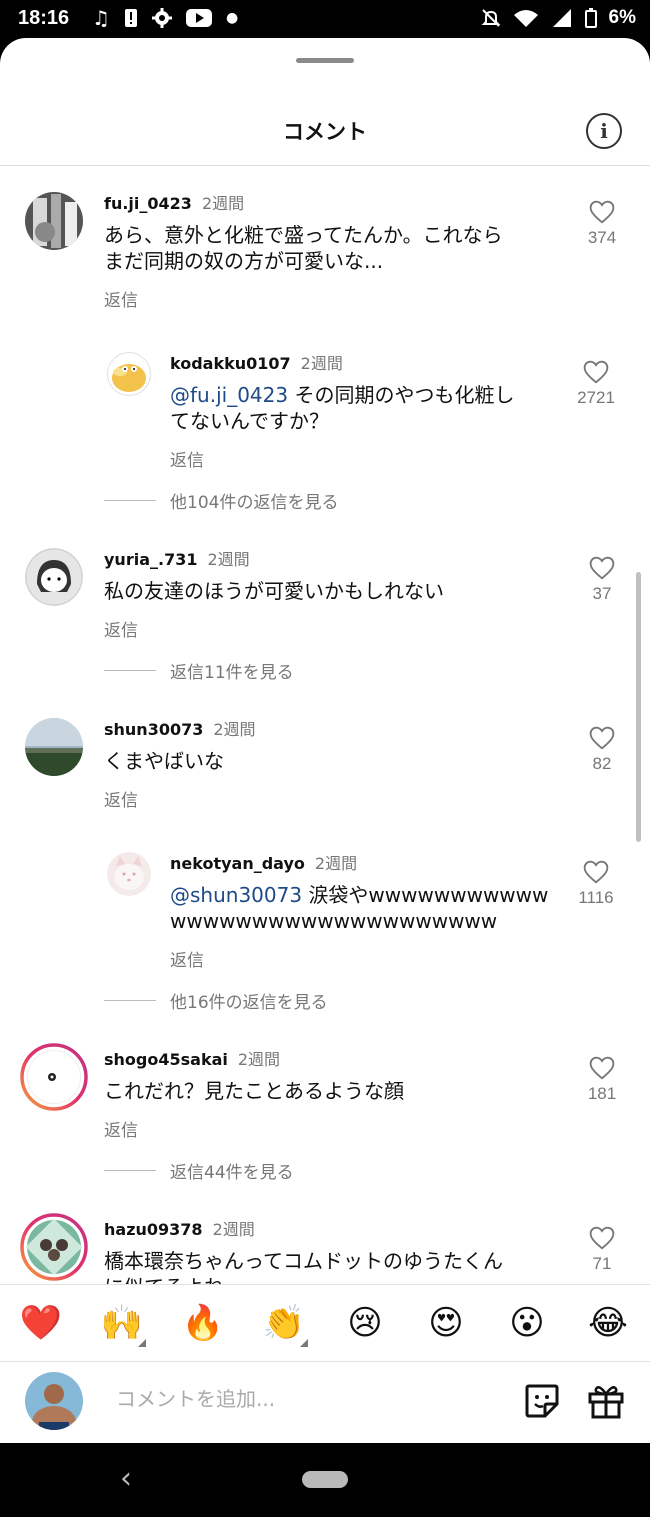 The image size is (650, 1517). I want to click on comment-text: @fu.ji_0423 その同期のやつも化粧し てないんですか？, so click(360, 408).